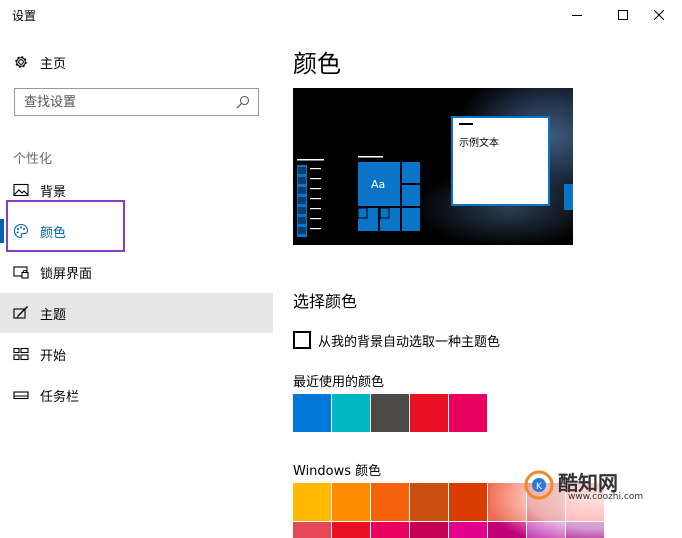 Image resolution: width=682 pixels, height=538 pixels. Describe the element at coordinates (53, 356) in the screenshot. I see `sidebar-item-label: 开始` at that location.